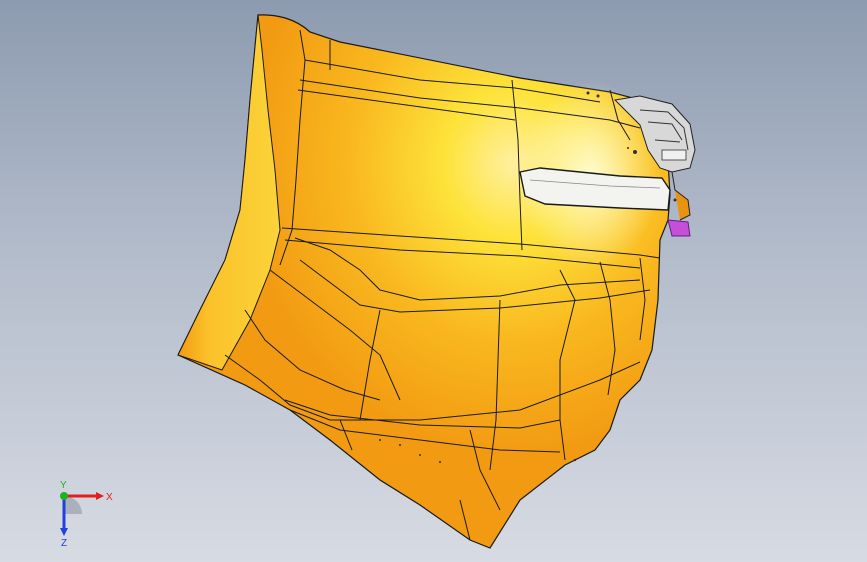 The width and height of the screenshot is (867, 562). What do you see at coordinates (100, 496) in the screenshot?
I see `x-axis-arrow` at bounding box center [100, 496].